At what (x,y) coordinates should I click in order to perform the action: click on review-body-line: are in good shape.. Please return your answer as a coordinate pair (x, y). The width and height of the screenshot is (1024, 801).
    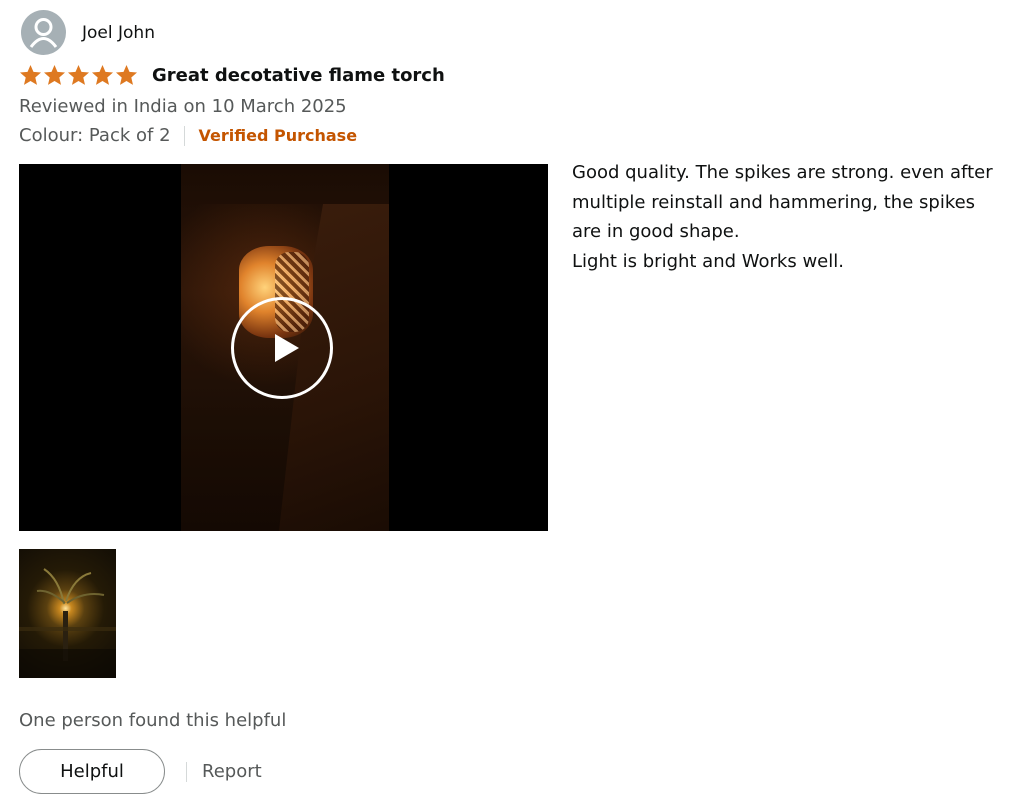
    Looking at the image, I should click on (656, 231).